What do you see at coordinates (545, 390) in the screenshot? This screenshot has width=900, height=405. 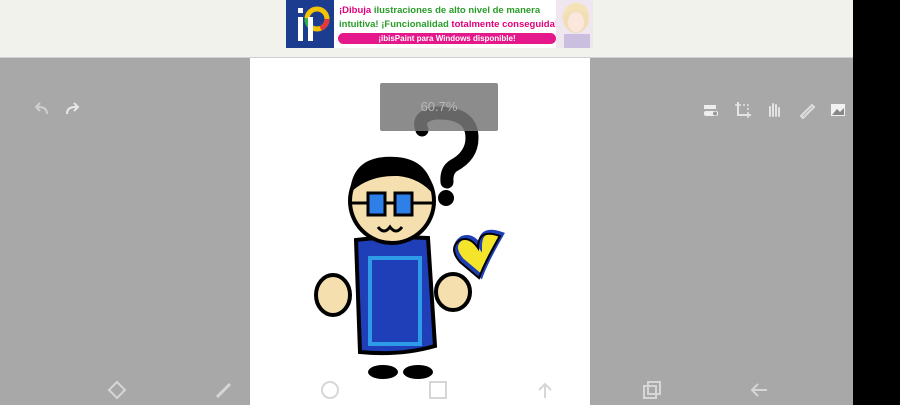 I see `upload-icon` at bounding box center [545, 390].